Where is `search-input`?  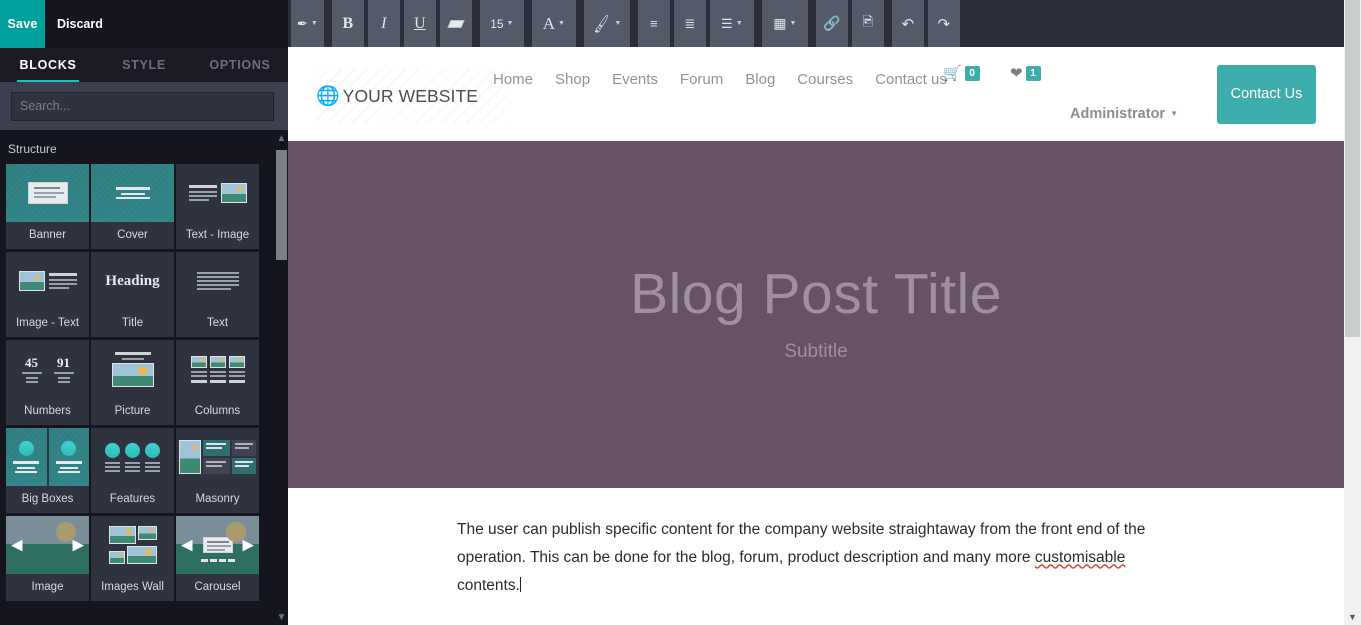
search-input is located at coordinates (142, 106).